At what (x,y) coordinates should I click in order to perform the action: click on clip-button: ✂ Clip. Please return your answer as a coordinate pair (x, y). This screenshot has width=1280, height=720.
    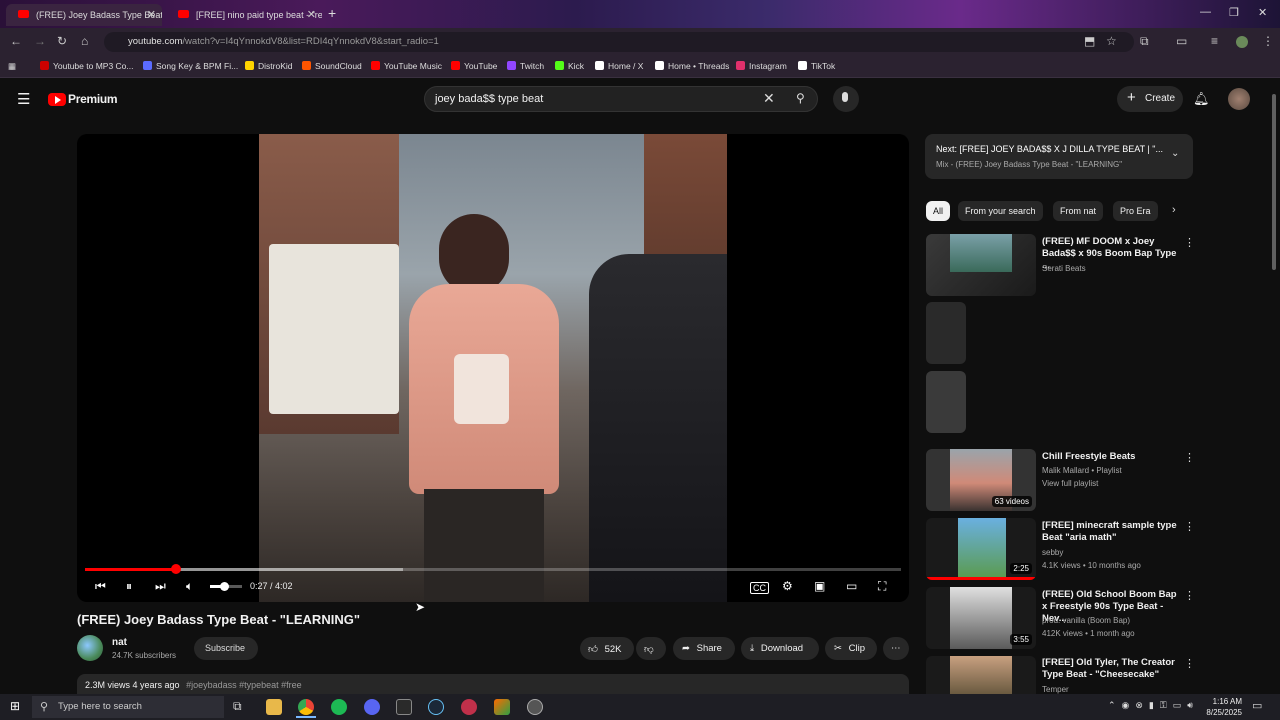
    Looking at the image, I should click on (851, 648).